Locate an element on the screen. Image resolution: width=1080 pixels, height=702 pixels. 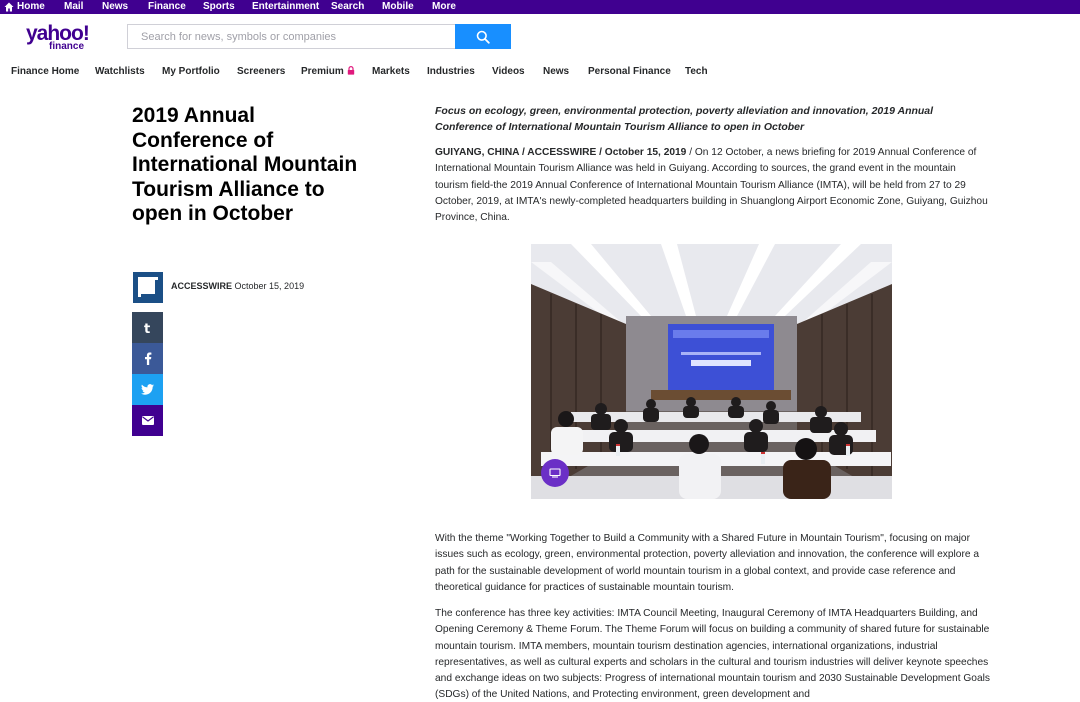
topbar-home-link: Home is located at coordinates (24, 7).